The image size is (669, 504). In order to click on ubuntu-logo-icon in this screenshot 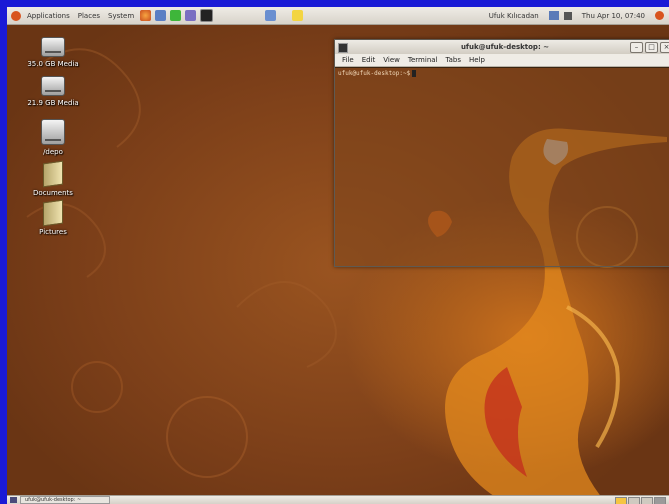, I will do `click(16, 15)`.